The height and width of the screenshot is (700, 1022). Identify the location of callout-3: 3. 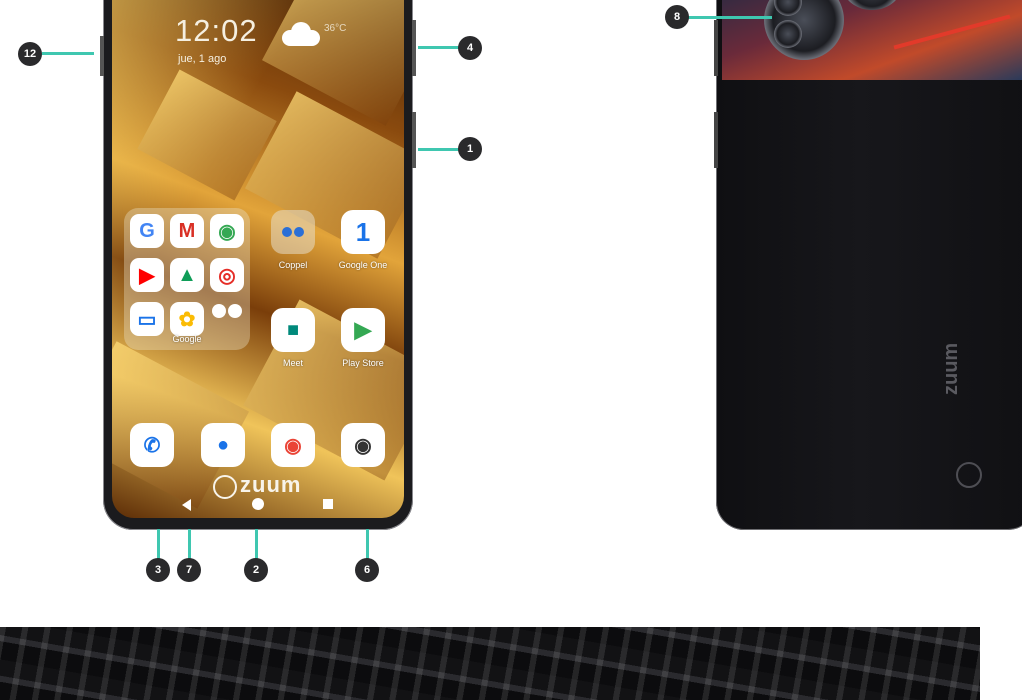
(158, 570).